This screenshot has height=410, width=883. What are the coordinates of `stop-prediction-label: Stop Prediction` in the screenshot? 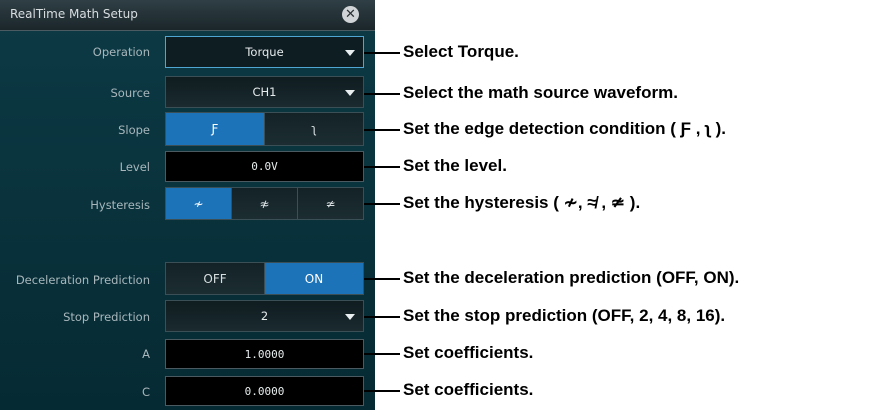 It's located at (106, 317).